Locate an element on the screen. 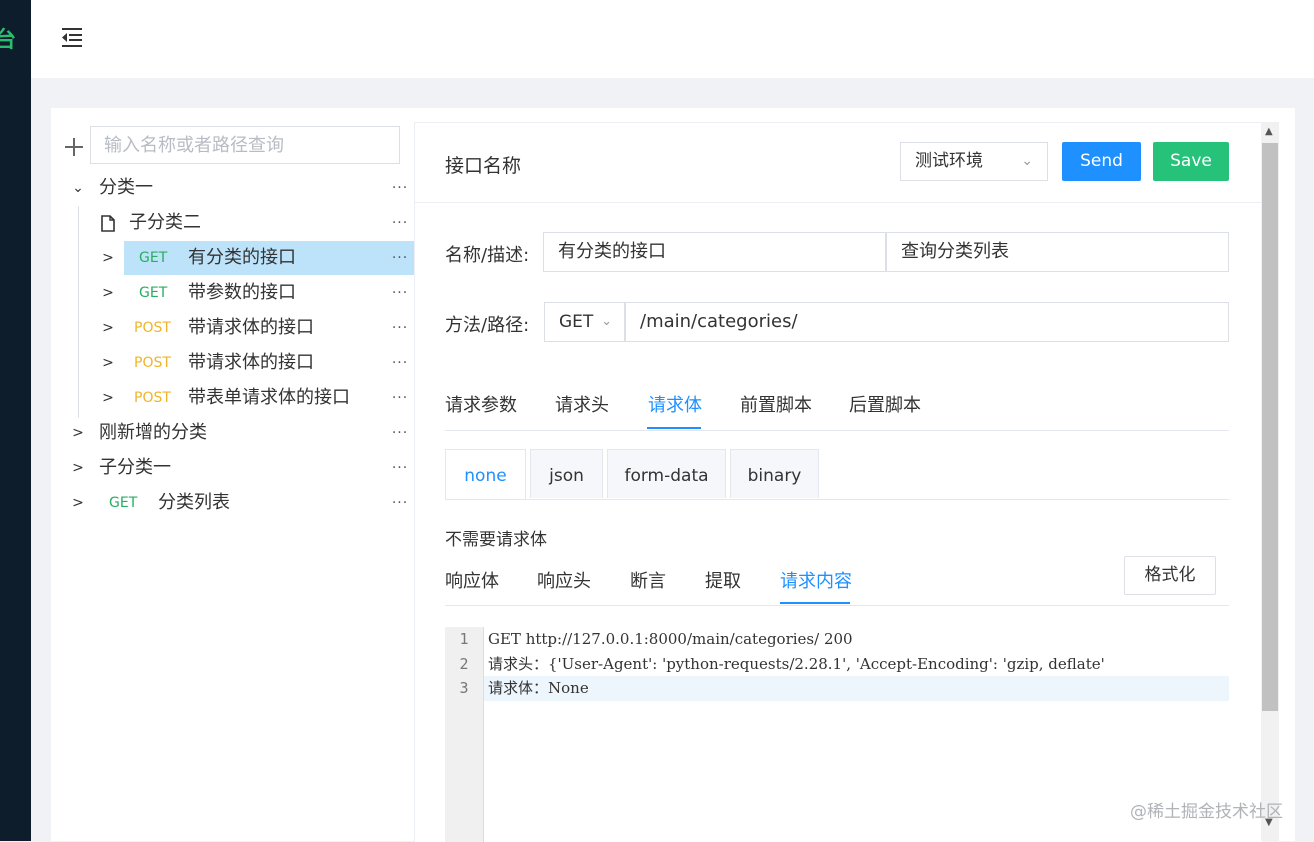 The width and height of the screenshot is (1314, 842). tab-pre-script: 前置脚本 is located at coordinates (776, 404).